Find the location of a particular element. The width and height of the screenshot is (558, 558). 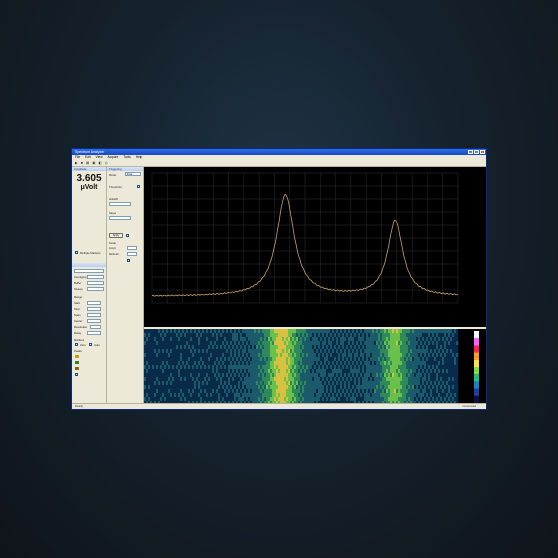

multiple-markers-checkbox is located at coordinates (76, 252).